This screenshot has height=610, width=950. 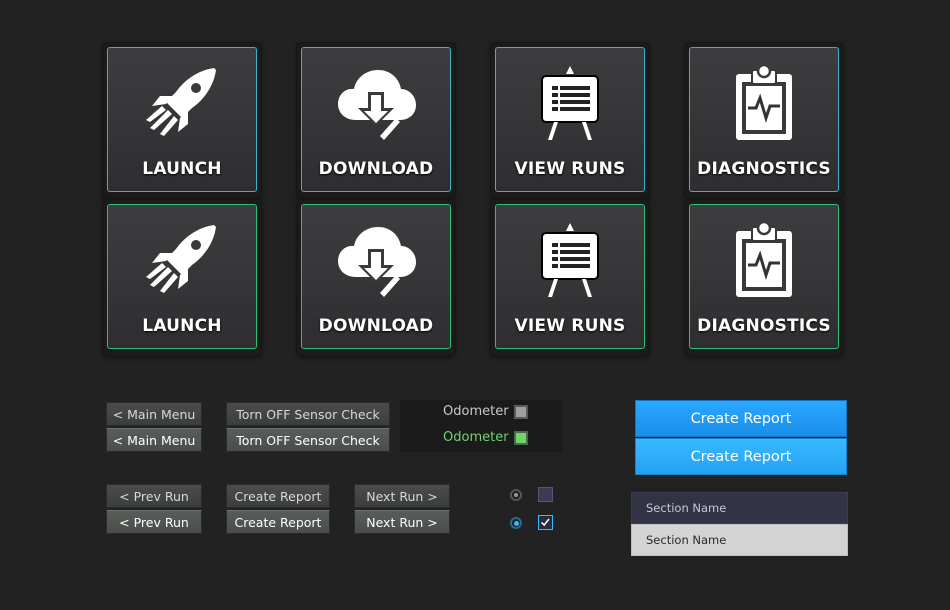 I want to click on checkbox-unchecked, so click(x=545, y=494).